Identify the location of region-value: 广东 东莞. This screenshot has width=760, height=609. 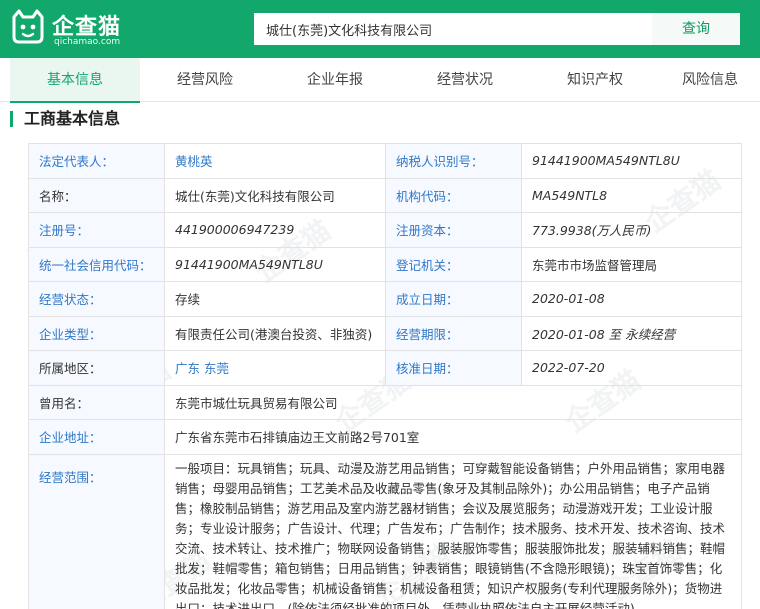
(275, 368).